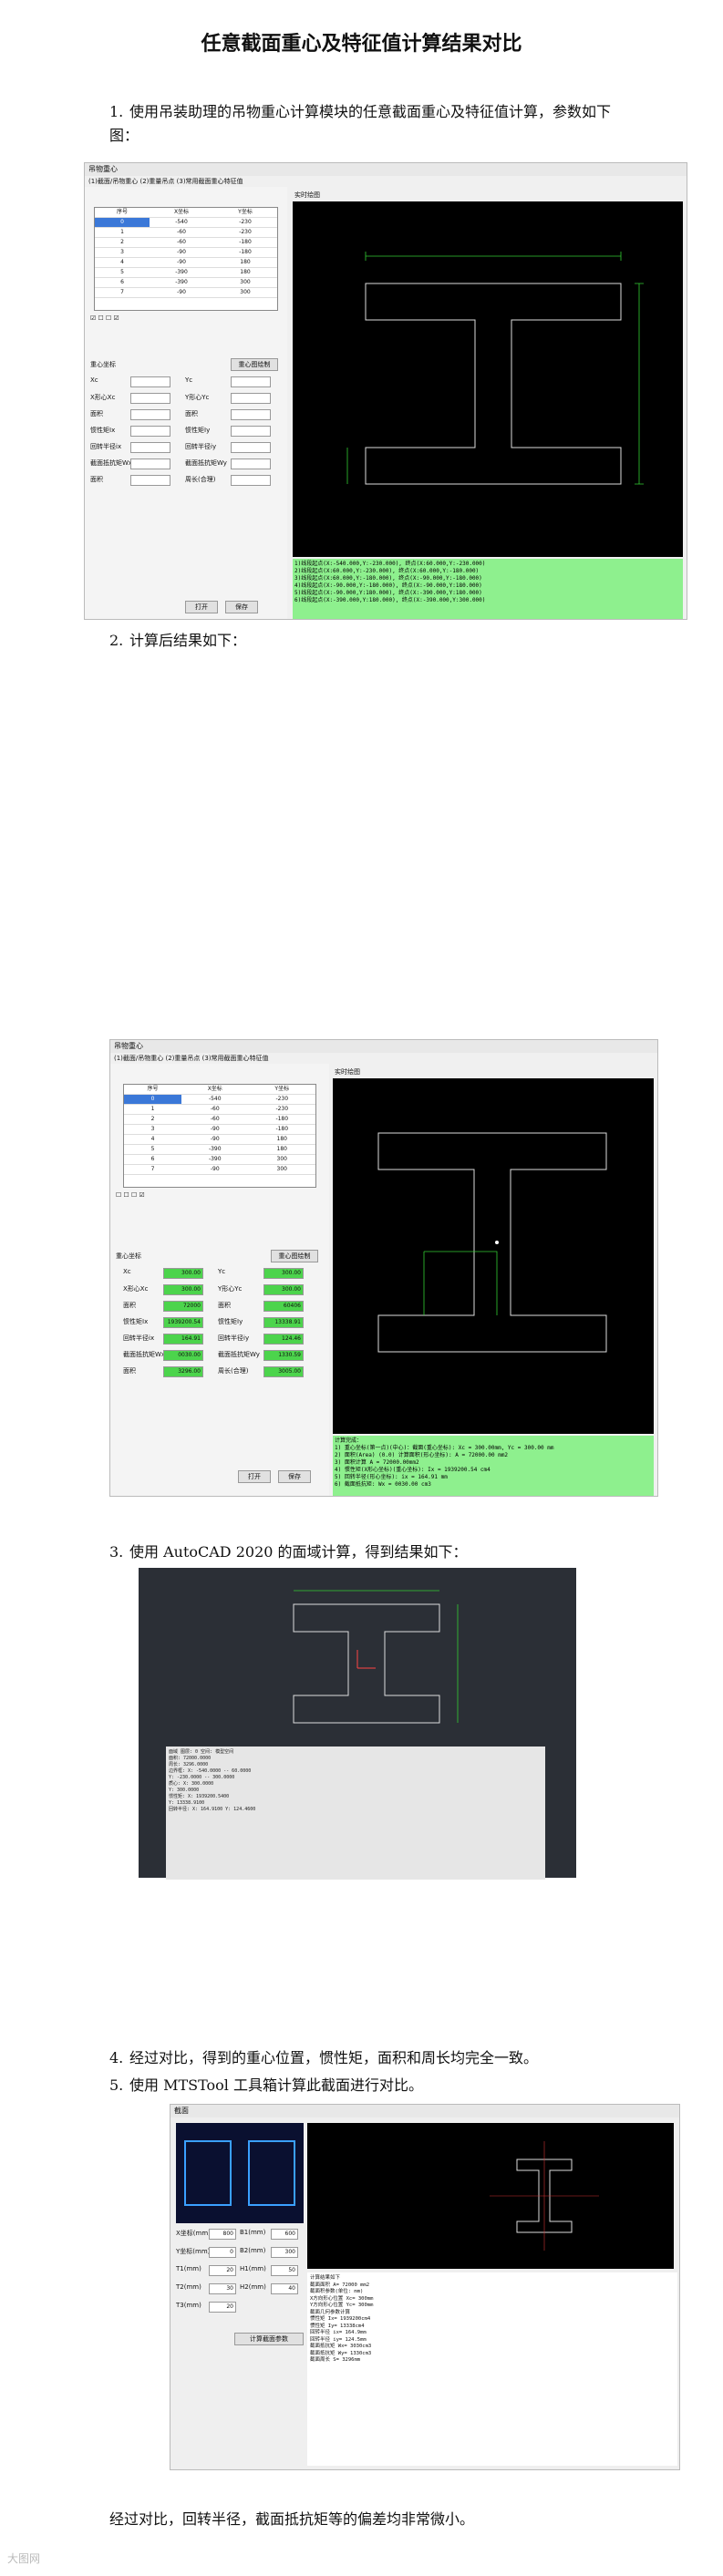 The height and width of the screenshot is (2576, 723). What do you see at coordinates (116, 111) in the screenshot?
I see `step-number: 1.` at bounding box center [116, 111].